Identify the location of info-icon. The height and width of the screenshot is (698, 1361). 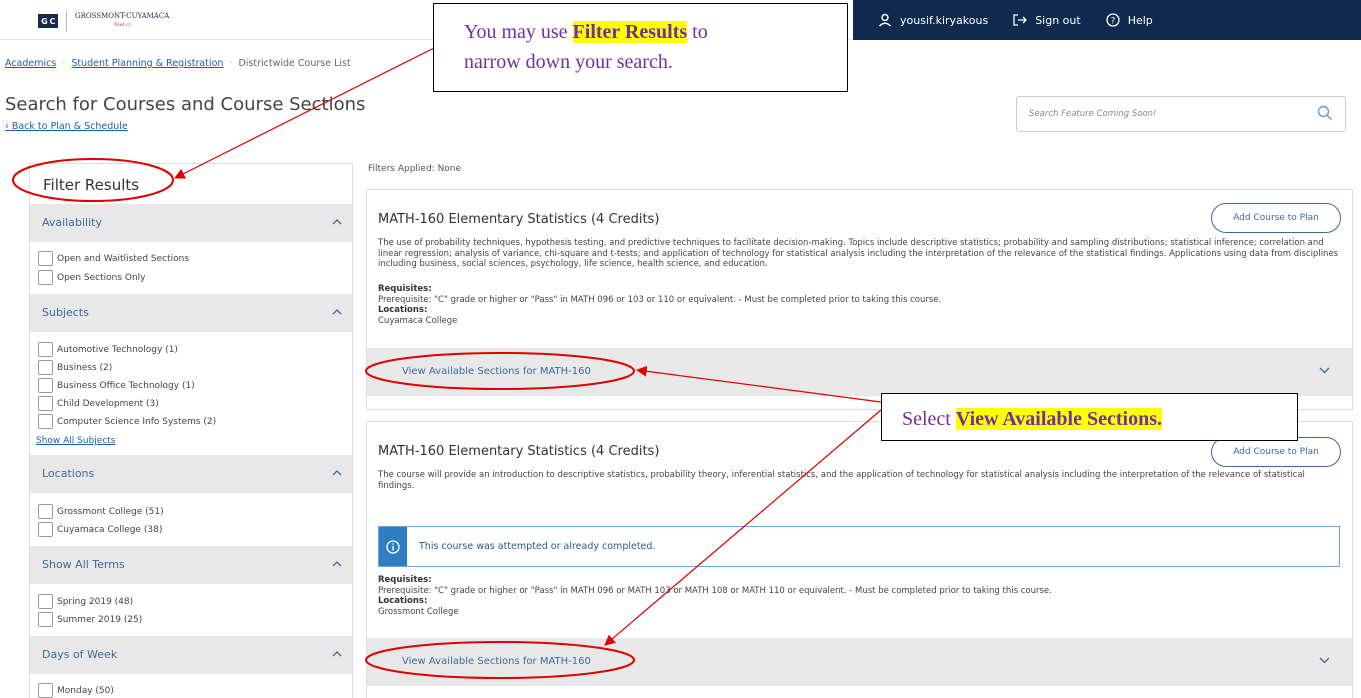
(393, 546).